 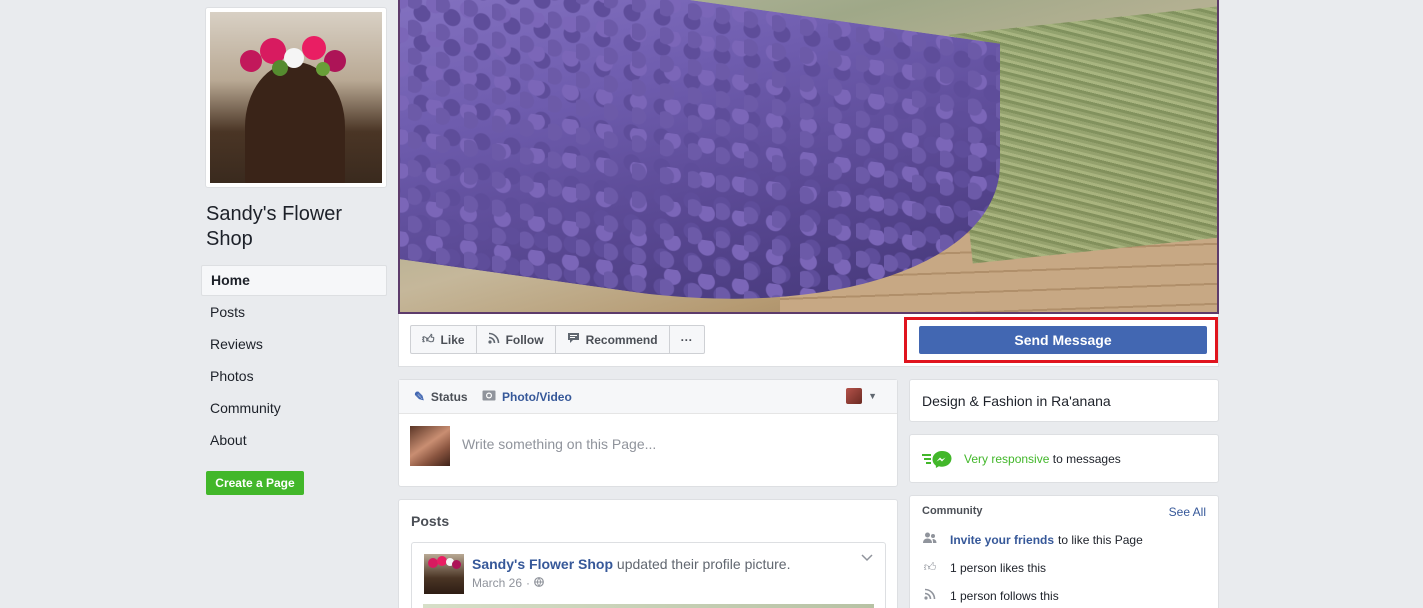 I want to click on likes-row: 👍︎ 1 person likes this, so click(x=984, y=567).